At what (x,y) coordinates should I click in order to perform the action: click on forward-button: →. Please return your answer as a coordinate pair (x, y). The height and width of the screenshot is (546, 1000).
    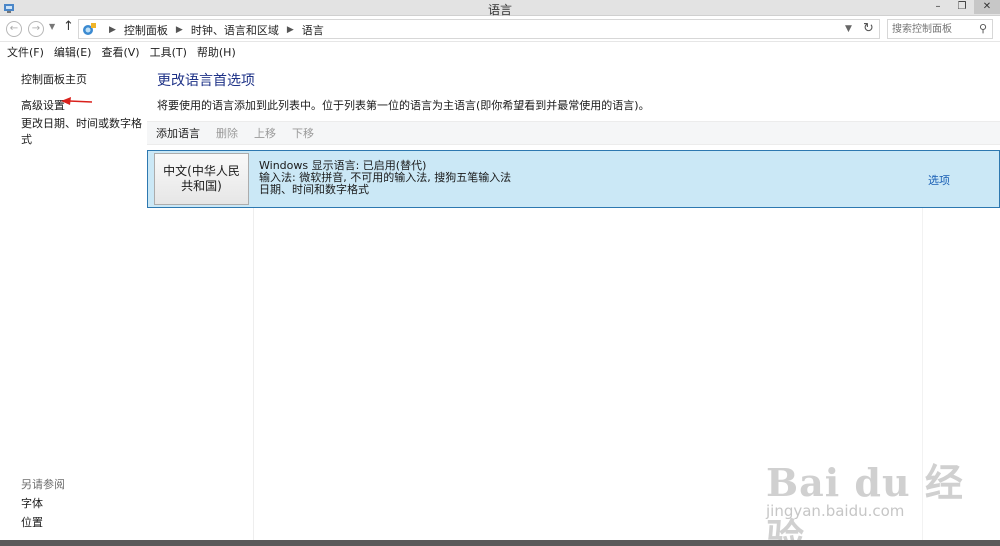
    Looking at the image, I should click on (36, 29).